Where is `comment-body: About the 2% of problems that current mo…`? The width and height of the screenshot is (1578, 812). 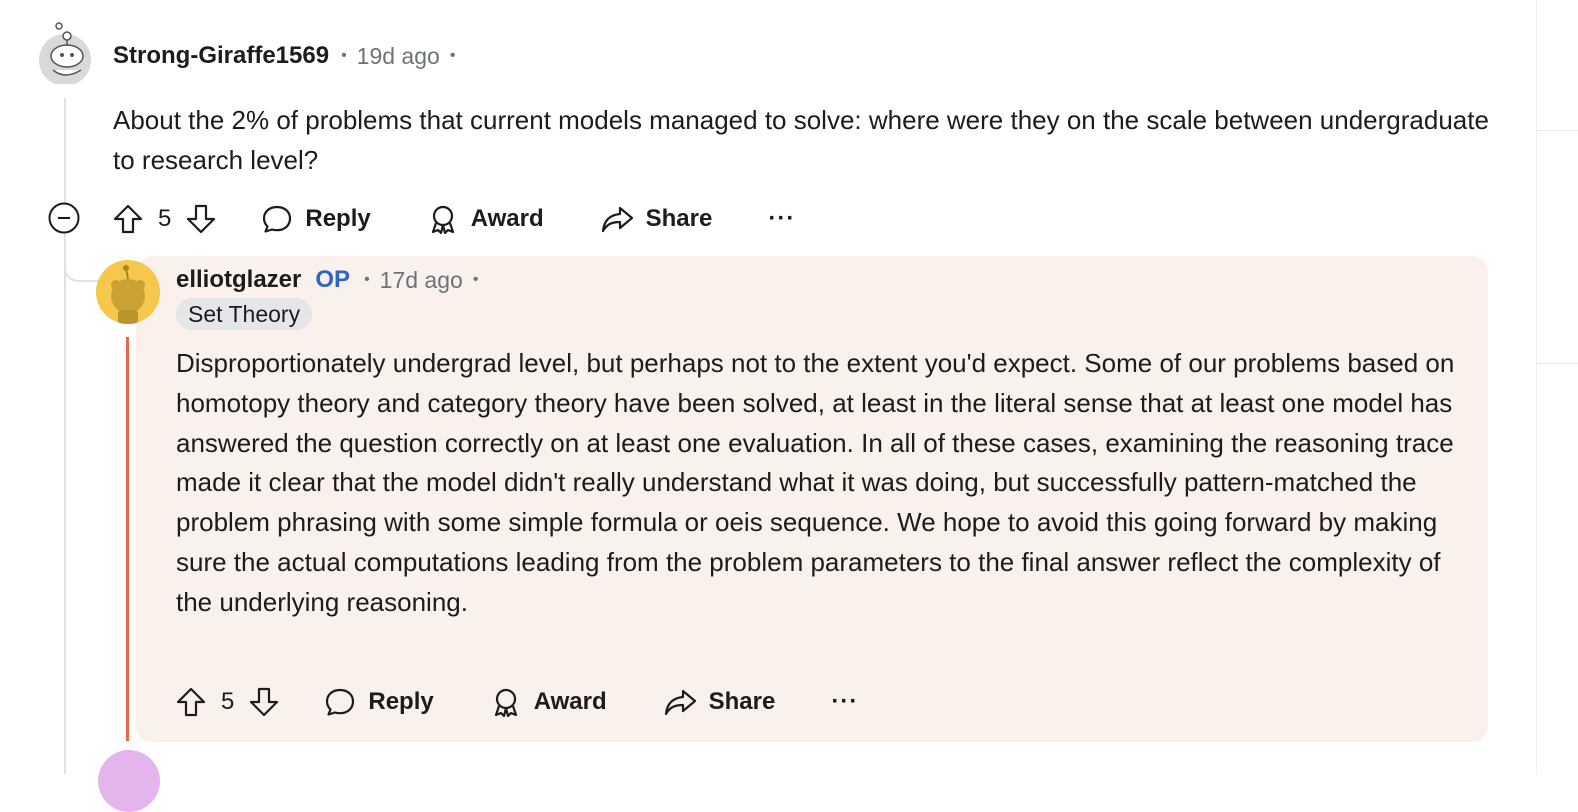 comment-body: About the 2% of problems that current mo… is located at coordinates (801, 140).